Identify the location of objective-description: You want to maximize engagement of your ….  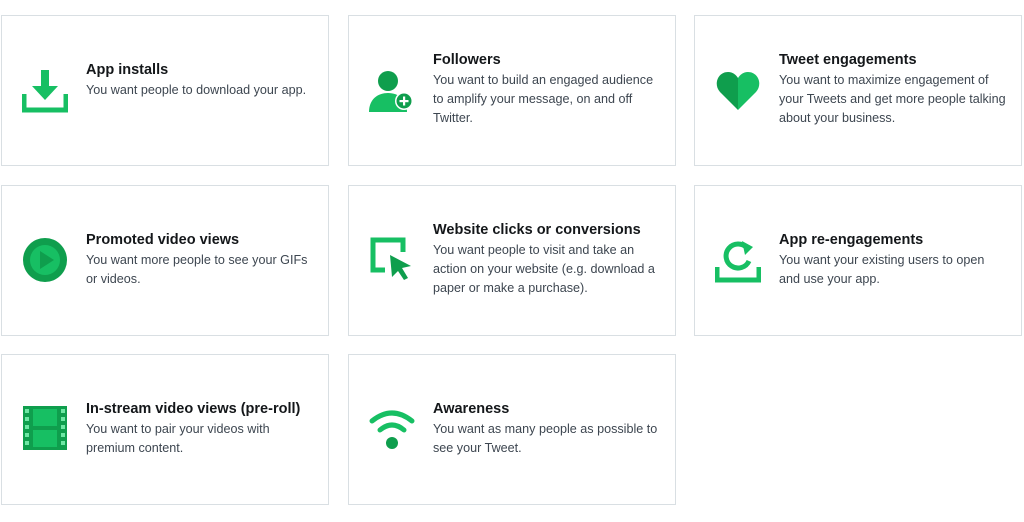
(892, 99).